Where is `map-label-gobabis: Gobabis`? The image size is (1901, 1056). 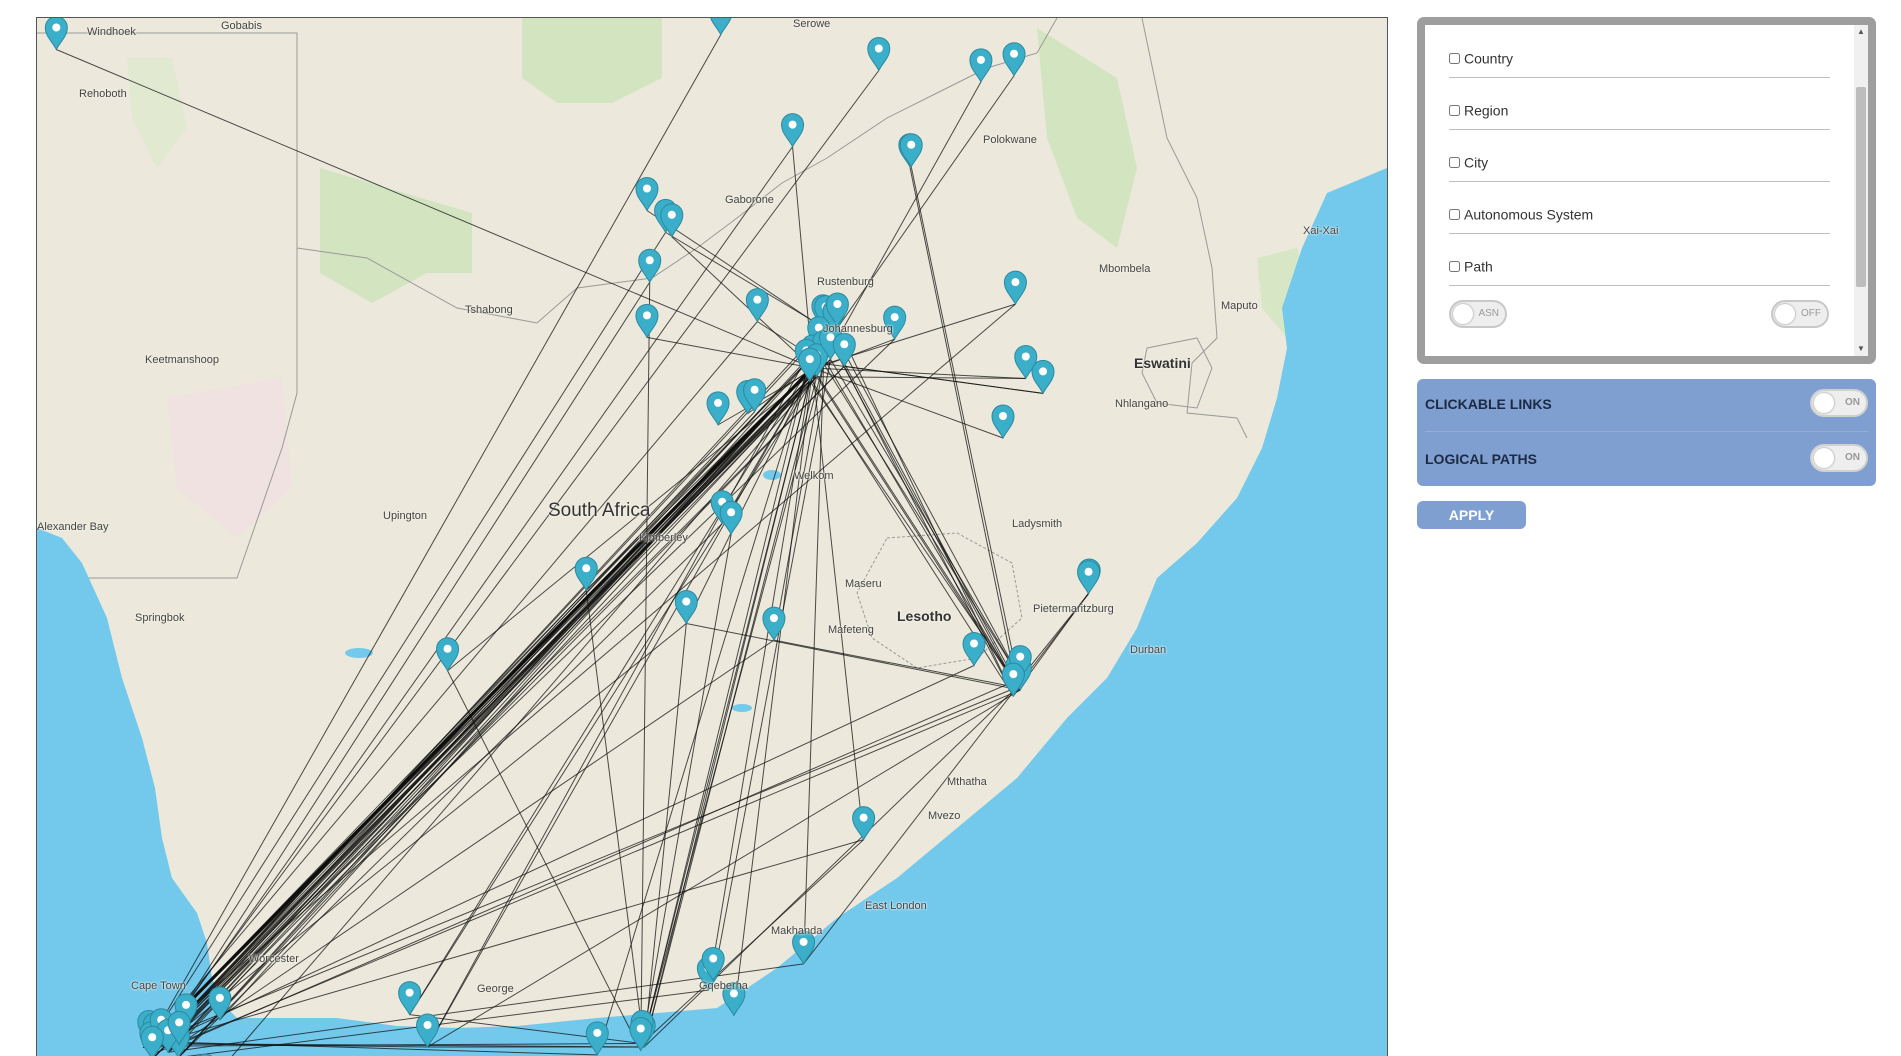 map-label-gobabis: Gobabis is located at coordinates (241, 26).